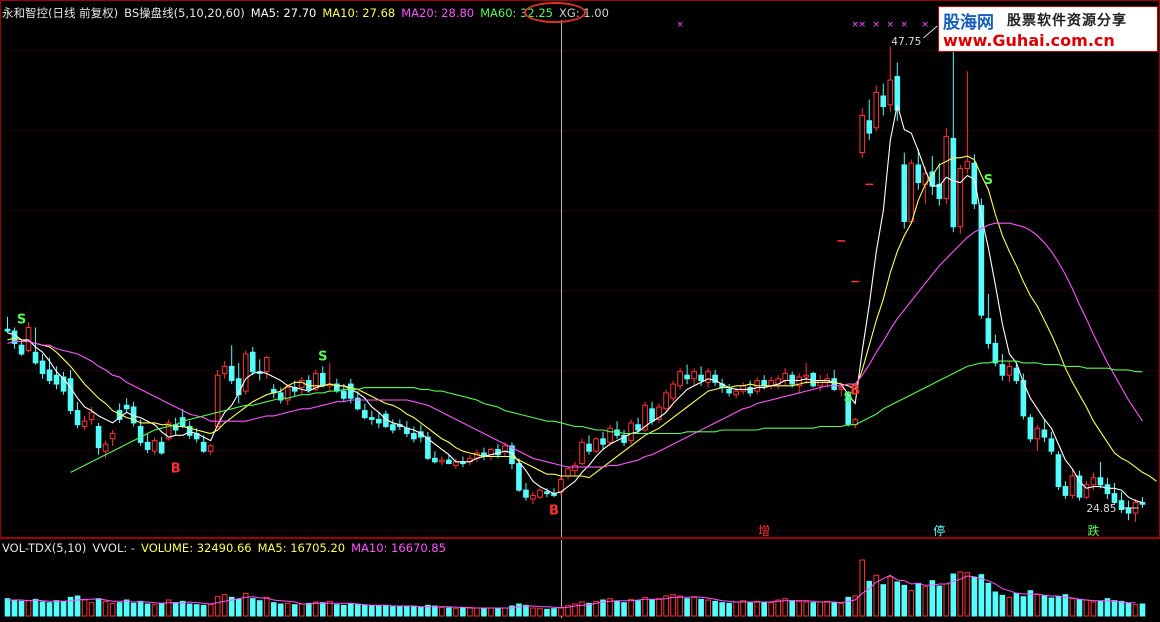 The height and width of the screenshot is (622, 1160). What do you see at coordinates (398, 548) in the screenshot?
I see `vol-ma10-value: MA10: 16670.85` at bounding box center [398, 548].